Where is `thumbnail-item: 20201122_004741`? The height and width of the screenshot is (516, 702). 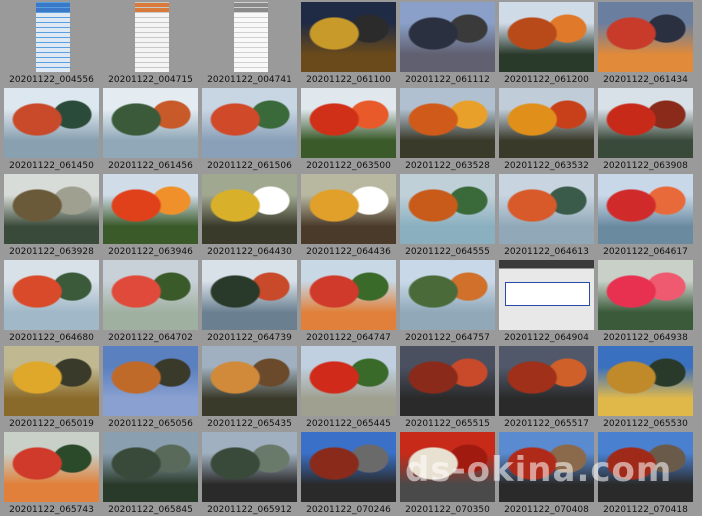
thumbnail-item: 20201122_004741 is located at coordinates (249, 43).